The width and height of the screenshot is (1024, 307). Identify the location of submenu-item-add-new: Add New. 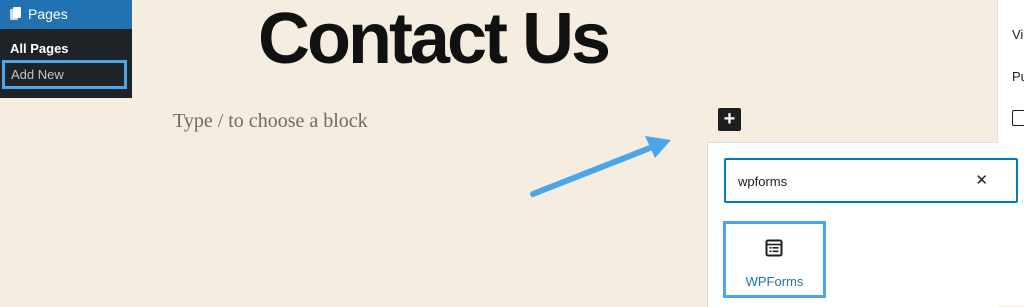
(64, 74).